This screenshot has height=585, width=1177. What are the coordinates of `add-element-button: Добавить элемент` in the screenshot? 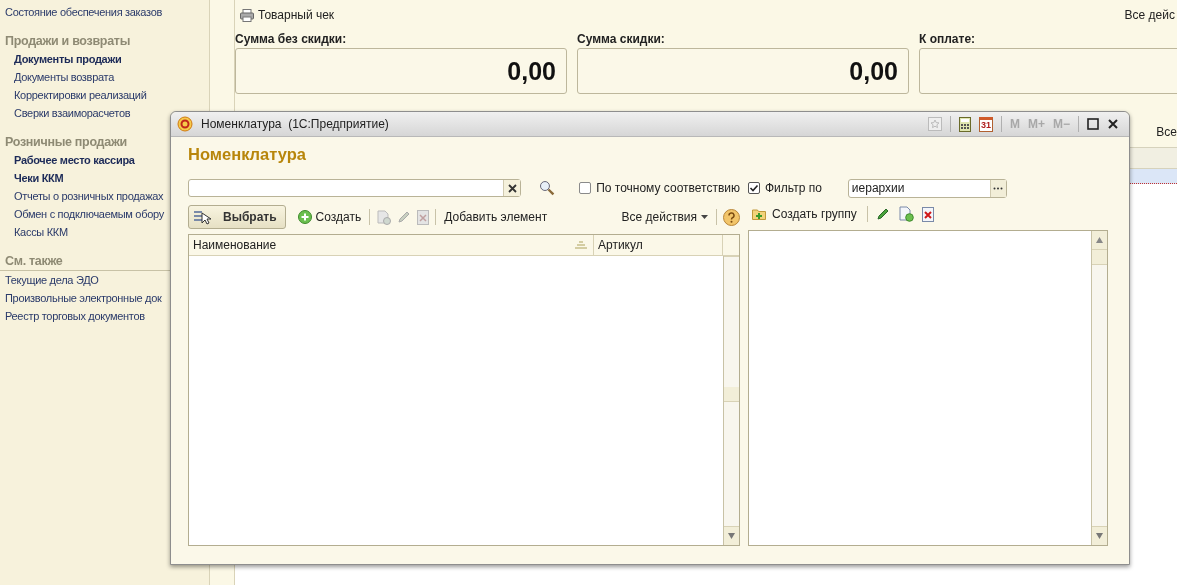 It's located at (496, 217).